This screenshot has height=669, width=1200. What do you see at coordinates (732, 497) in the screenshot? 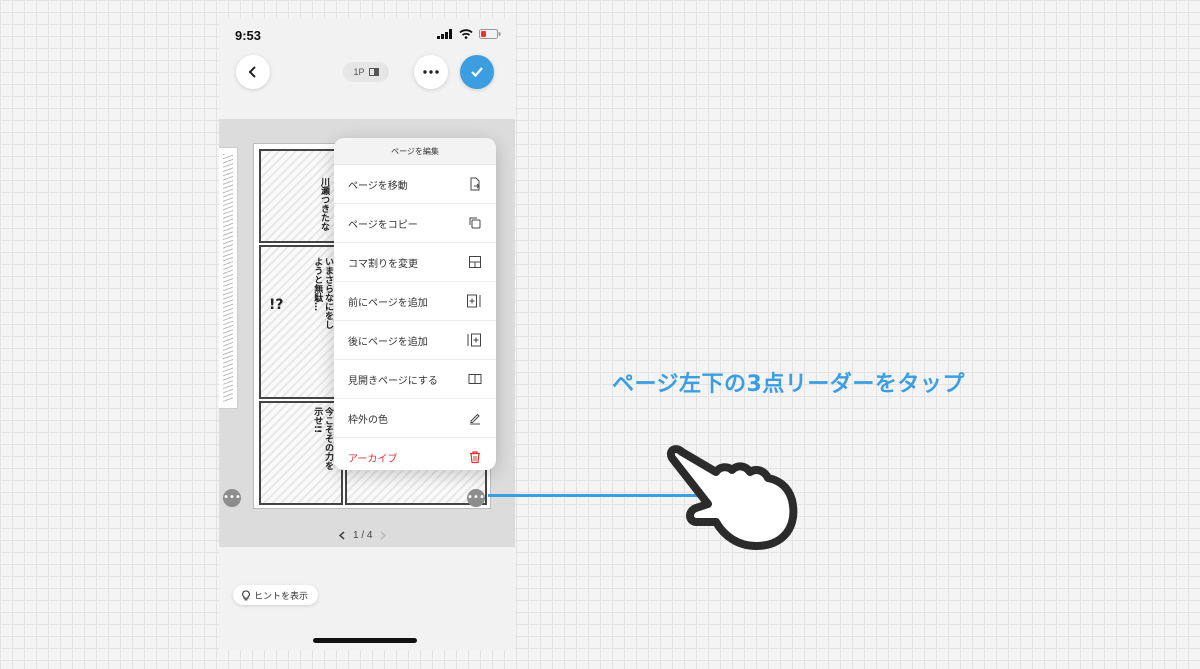
I see `pointing-hand-icon` at bounding box center [732, 497].